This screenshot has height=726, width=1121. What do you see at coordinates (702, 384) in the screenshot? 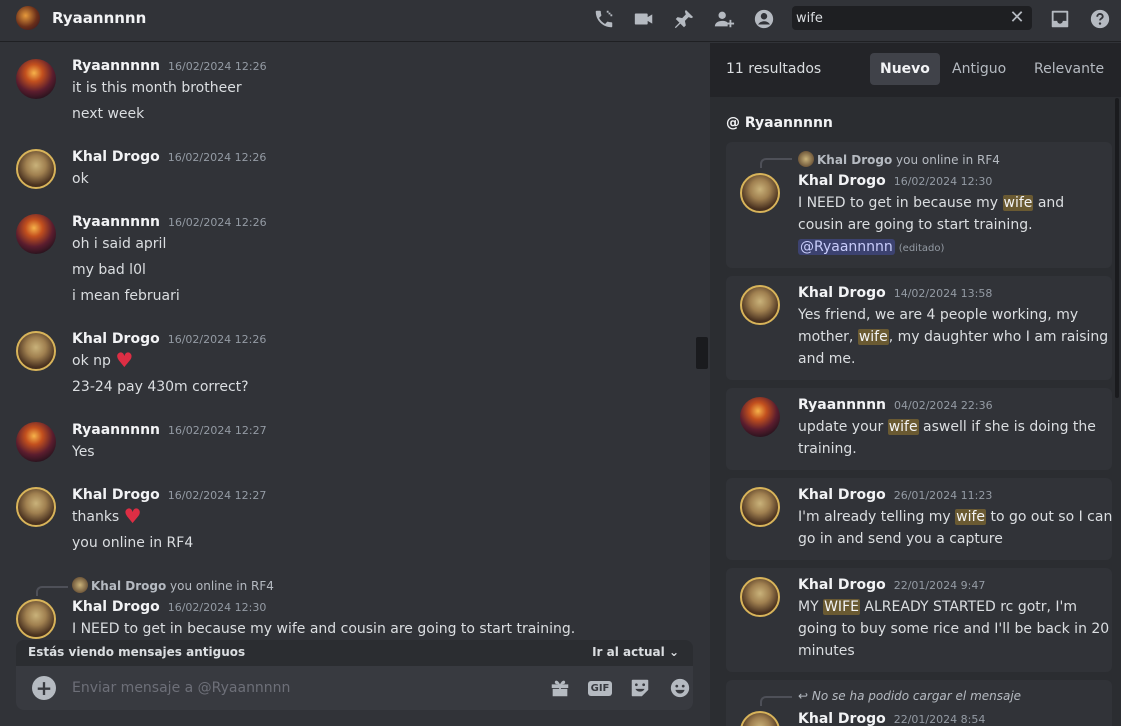
I see `chat-scrollbar` at bounding box center [702, 384].